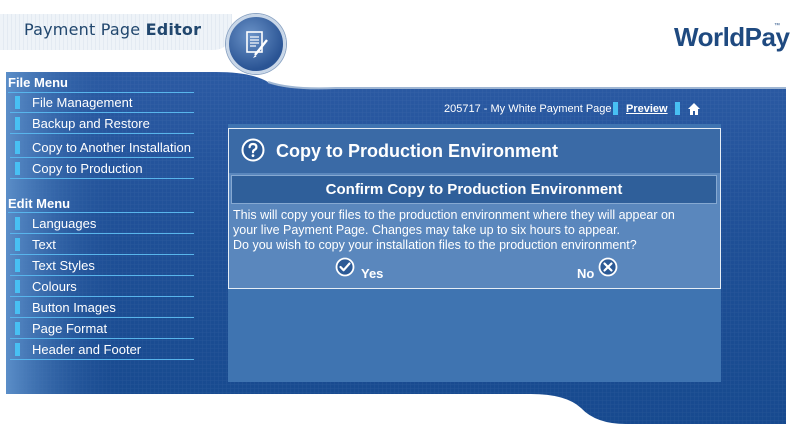 This screenshot has width=798, height=437. What do you see at coordinates (417, 151) in the screenshot?
I see `dialog-title: Copy to Production Environment` at bounding box center [417, 151].